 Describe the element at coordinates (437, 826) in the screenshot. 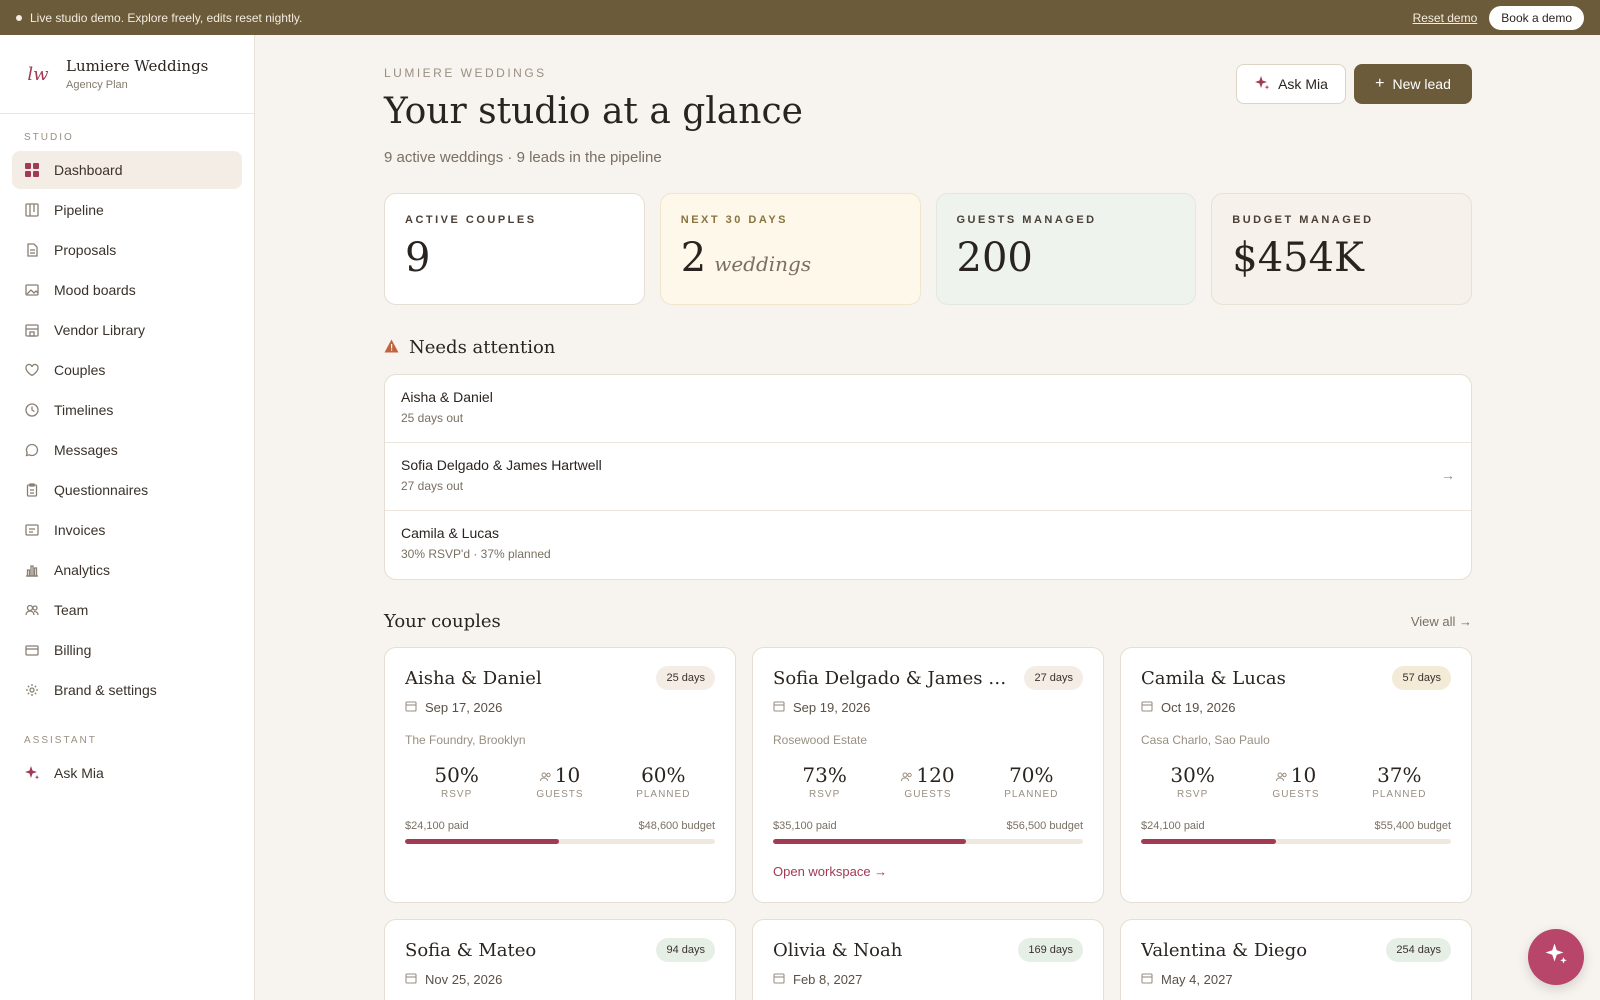

I see `paid-amount: $24,100 paid` at that location.